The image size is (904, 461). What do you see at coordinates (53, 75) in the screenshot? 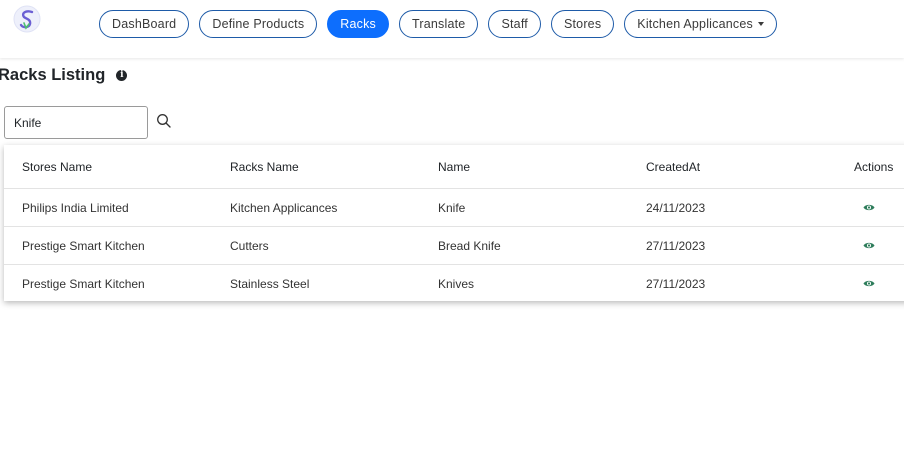
I see `page-title-text: Racks Listing` at bounding box center [53, 75].